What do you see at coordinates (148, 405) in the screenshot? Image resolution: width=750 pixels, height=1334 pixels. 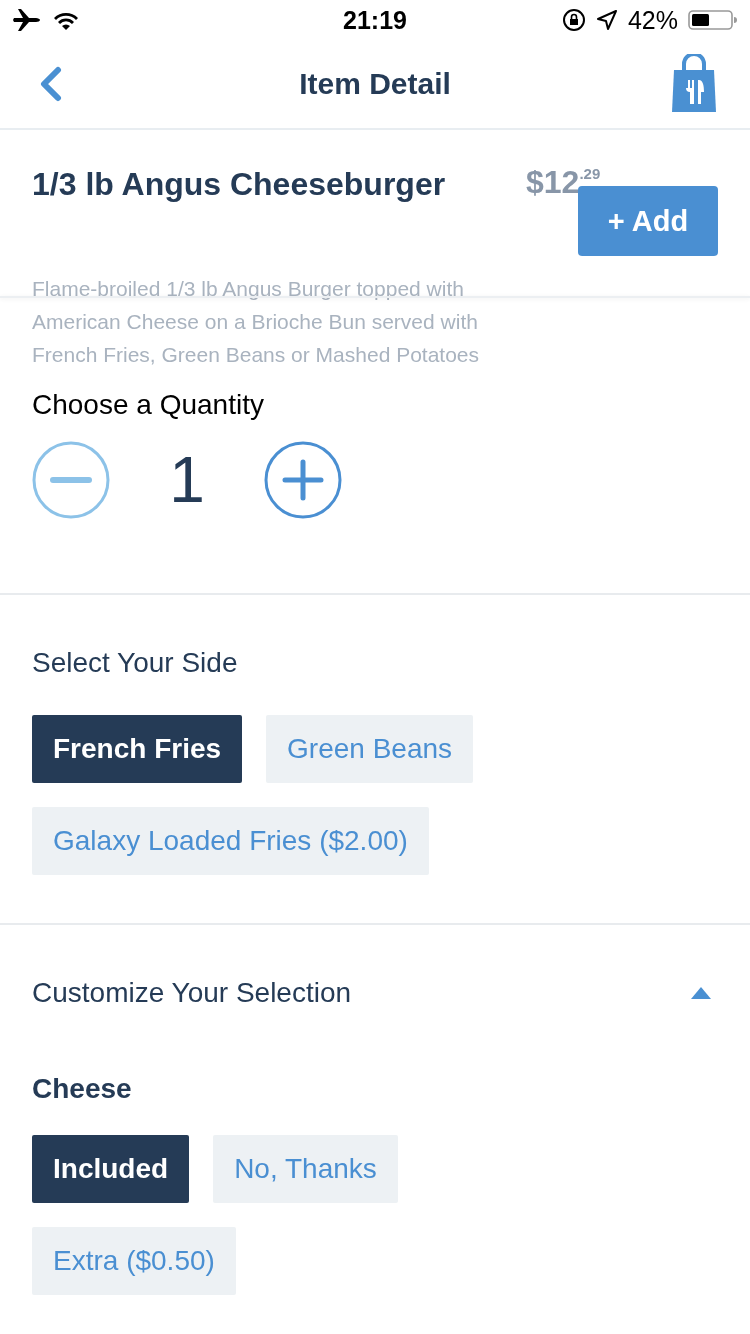 I see `quantity-label: Choose a Quantity` at bounding box center [148, 405].